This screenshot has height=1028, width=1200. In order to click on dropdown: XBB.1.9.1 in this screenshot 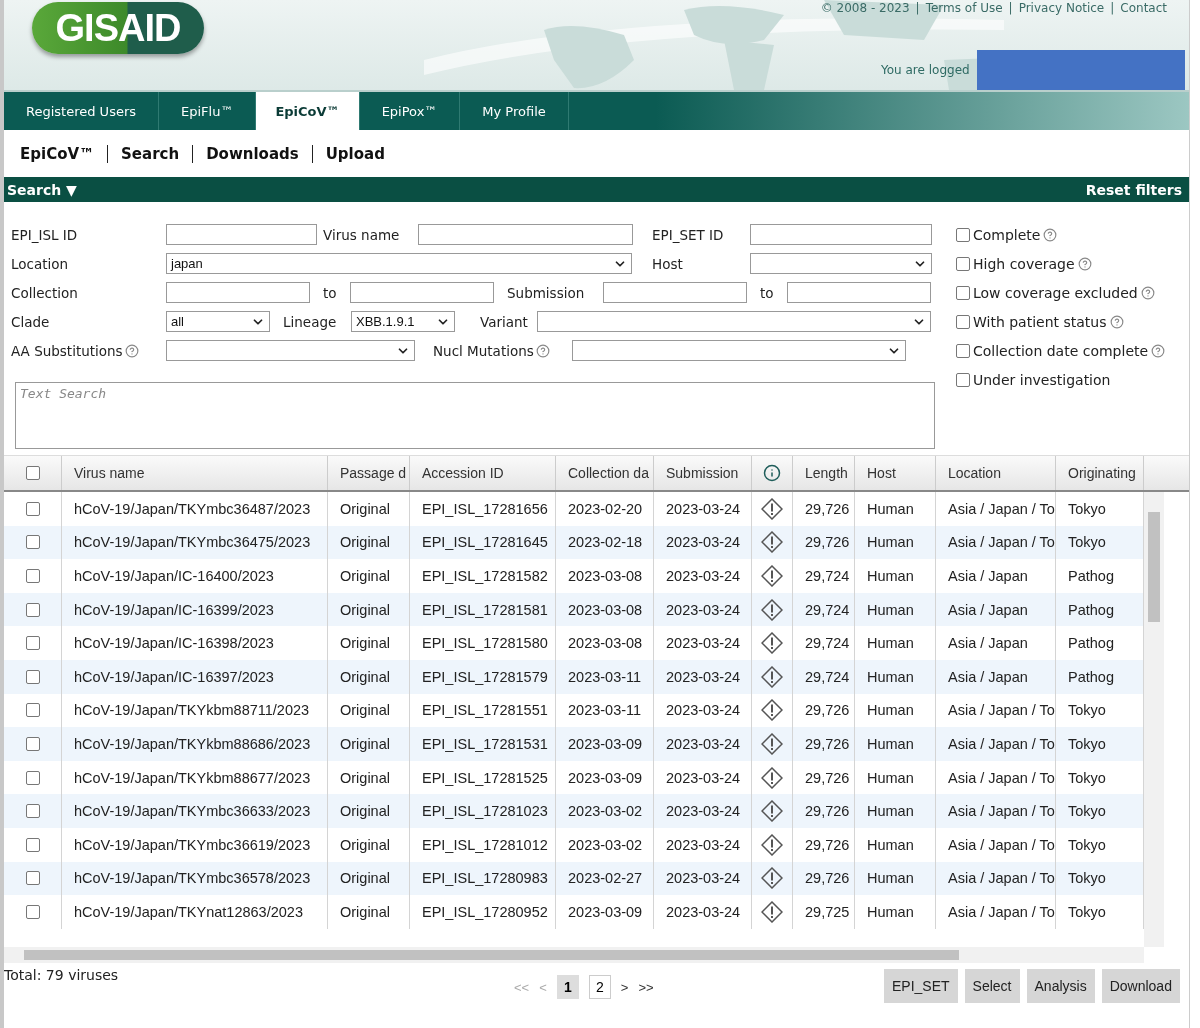, I will do `click(403, 321)`.